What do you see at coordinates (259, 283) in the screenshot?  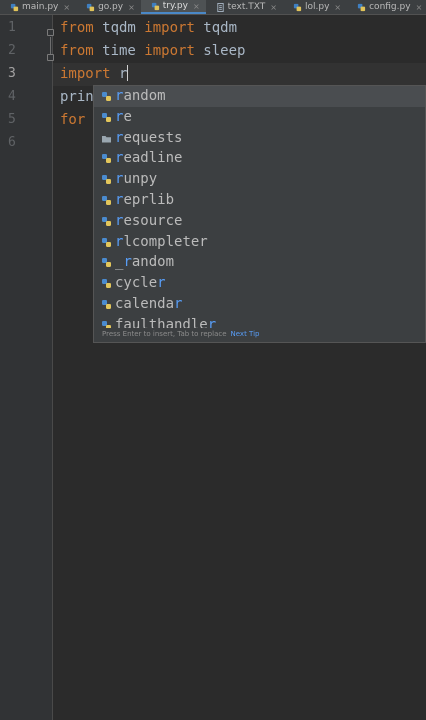 I see `completion-item-cycler: cycler` at bounding box center [259, 283].